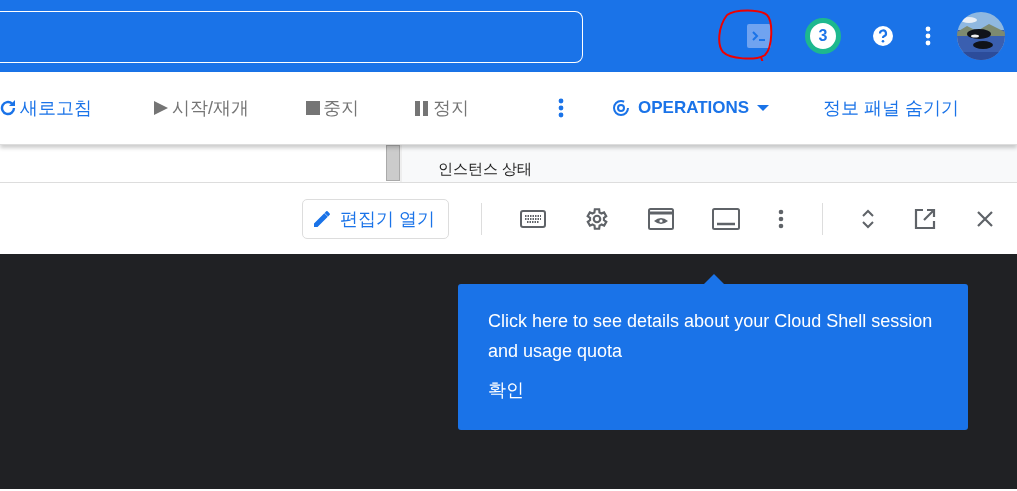 The image size is (1017, 491). I want to click on keyboard-icon, so click(533, 218).